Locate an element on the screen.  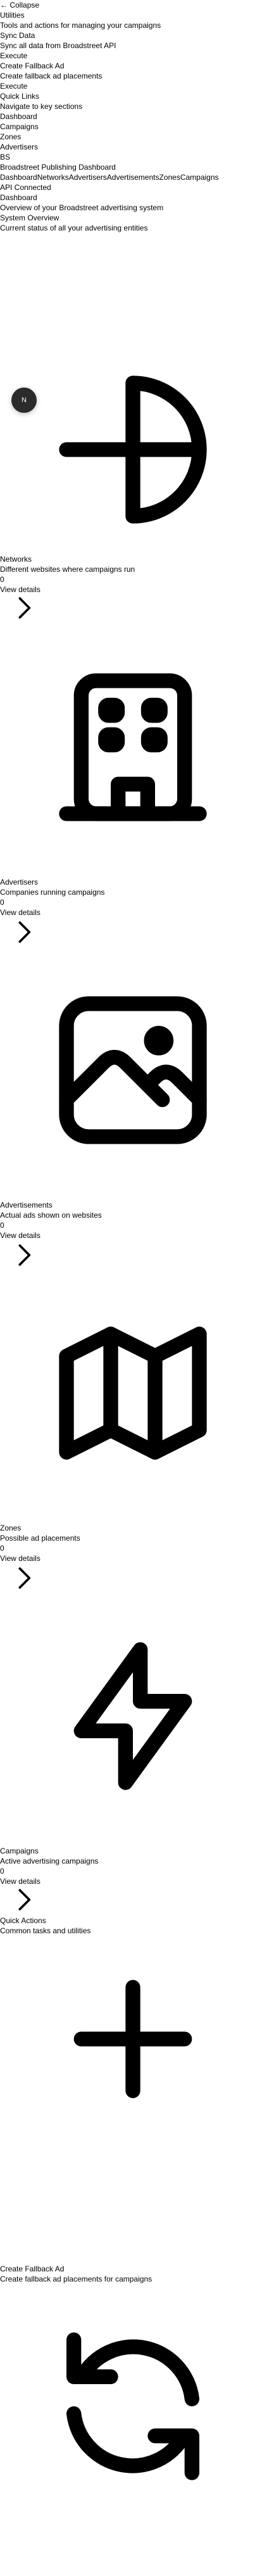
page-title: Dashboard is located at coordinates (19, 197).